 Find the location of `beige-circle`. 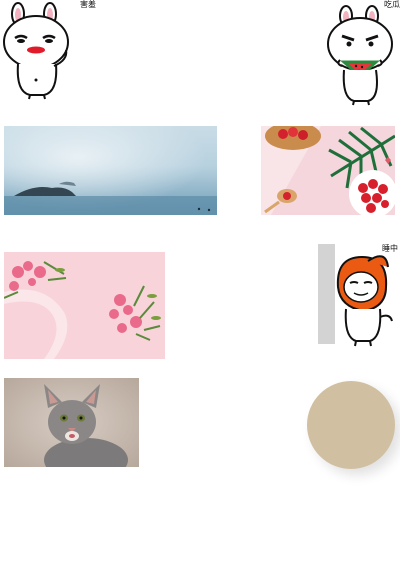

beige-circle is located at coordinates (351, 425).